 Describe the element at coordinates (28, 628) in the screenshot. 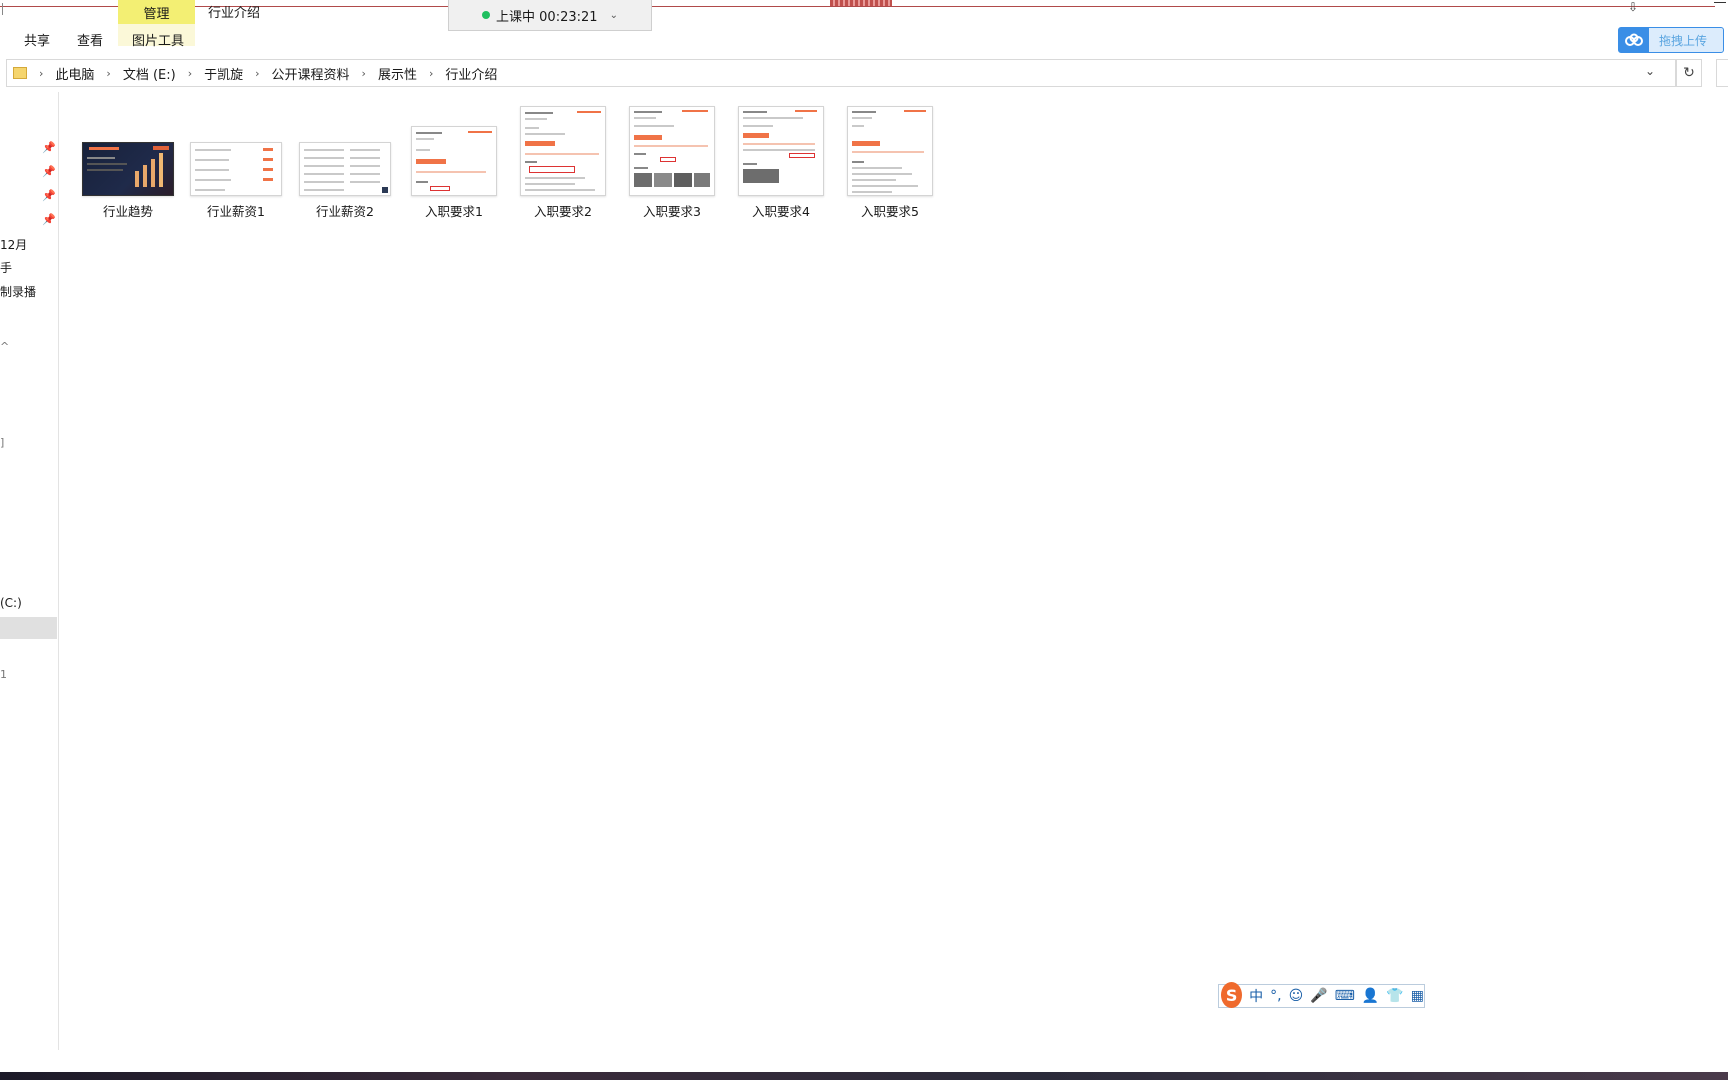

I see `nav-item-selected` at that location.